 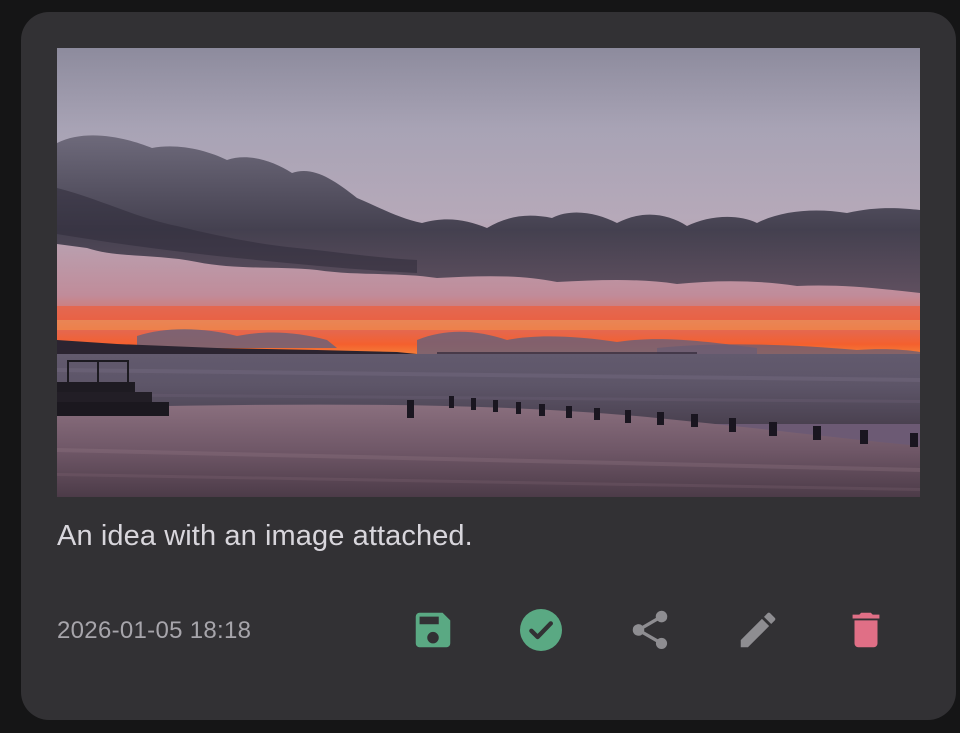 I want to click on save-button, so click(x=433, y=630).